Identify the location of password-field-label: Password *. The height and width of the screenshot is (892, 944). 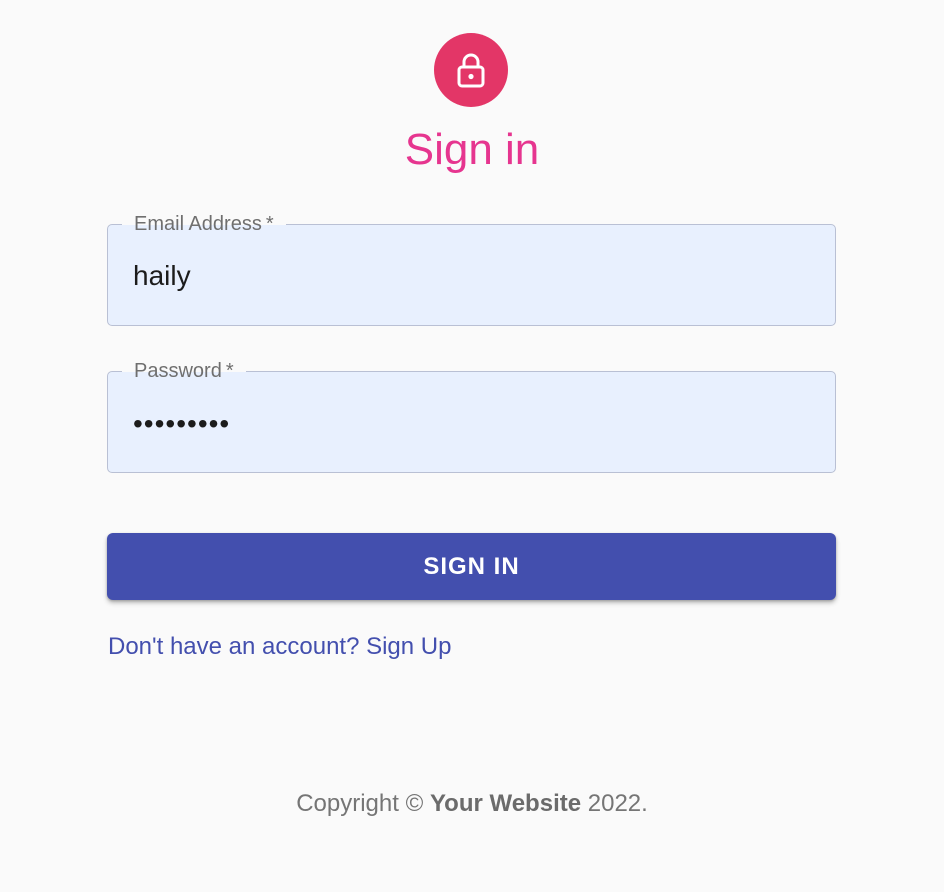
(184, 371).